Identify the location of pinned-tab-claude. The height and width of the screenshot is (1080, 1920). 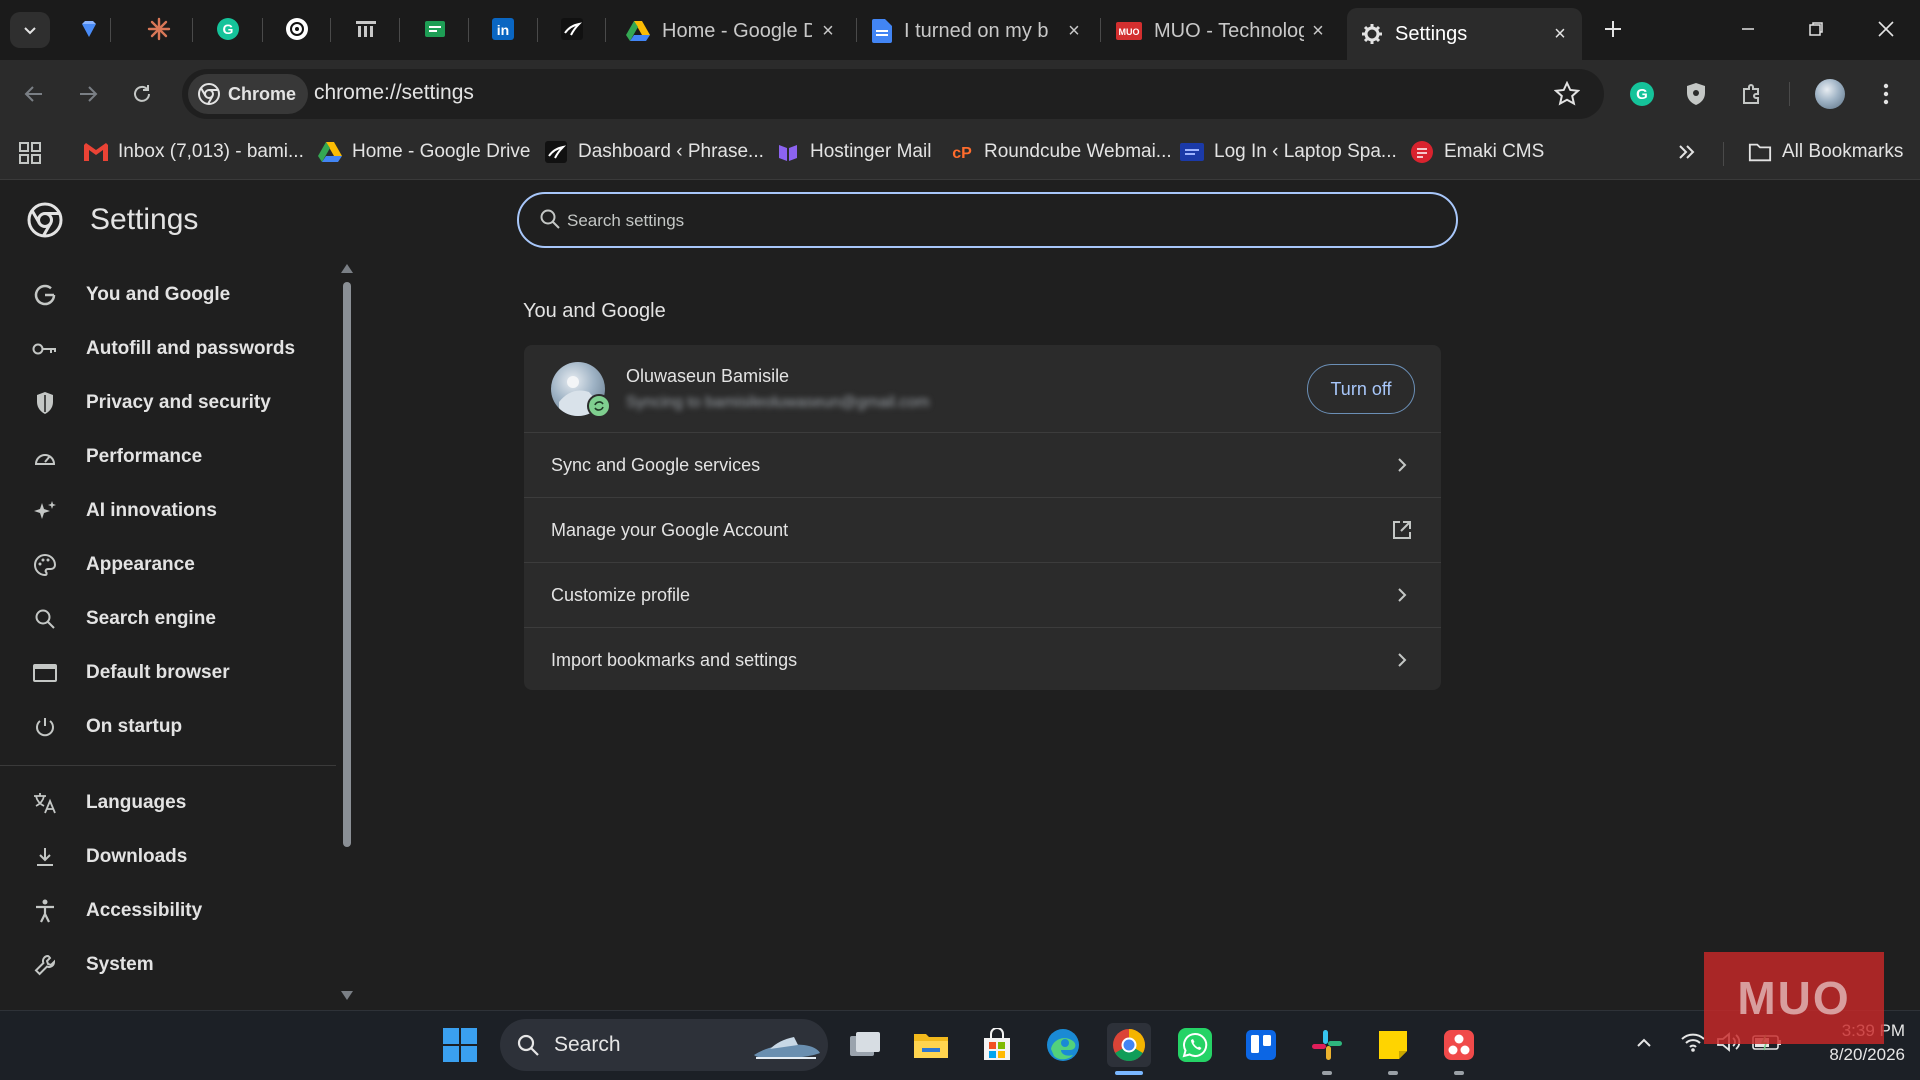
(159, 29).